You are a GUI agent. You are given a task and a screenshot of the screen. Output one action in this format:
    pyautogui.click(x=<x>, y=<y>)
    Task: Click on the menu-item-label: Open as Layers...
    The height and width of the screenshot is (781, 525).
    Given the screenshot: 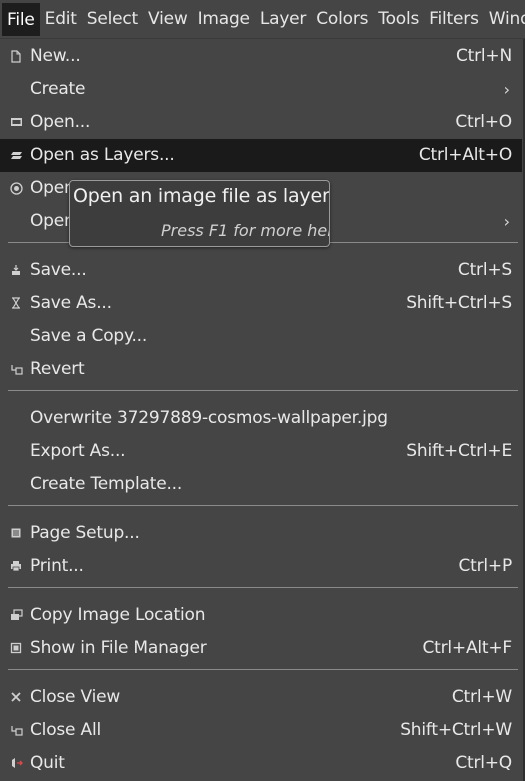 What is the action you would take?
    pyautogui.click(x=102, y=155)
    